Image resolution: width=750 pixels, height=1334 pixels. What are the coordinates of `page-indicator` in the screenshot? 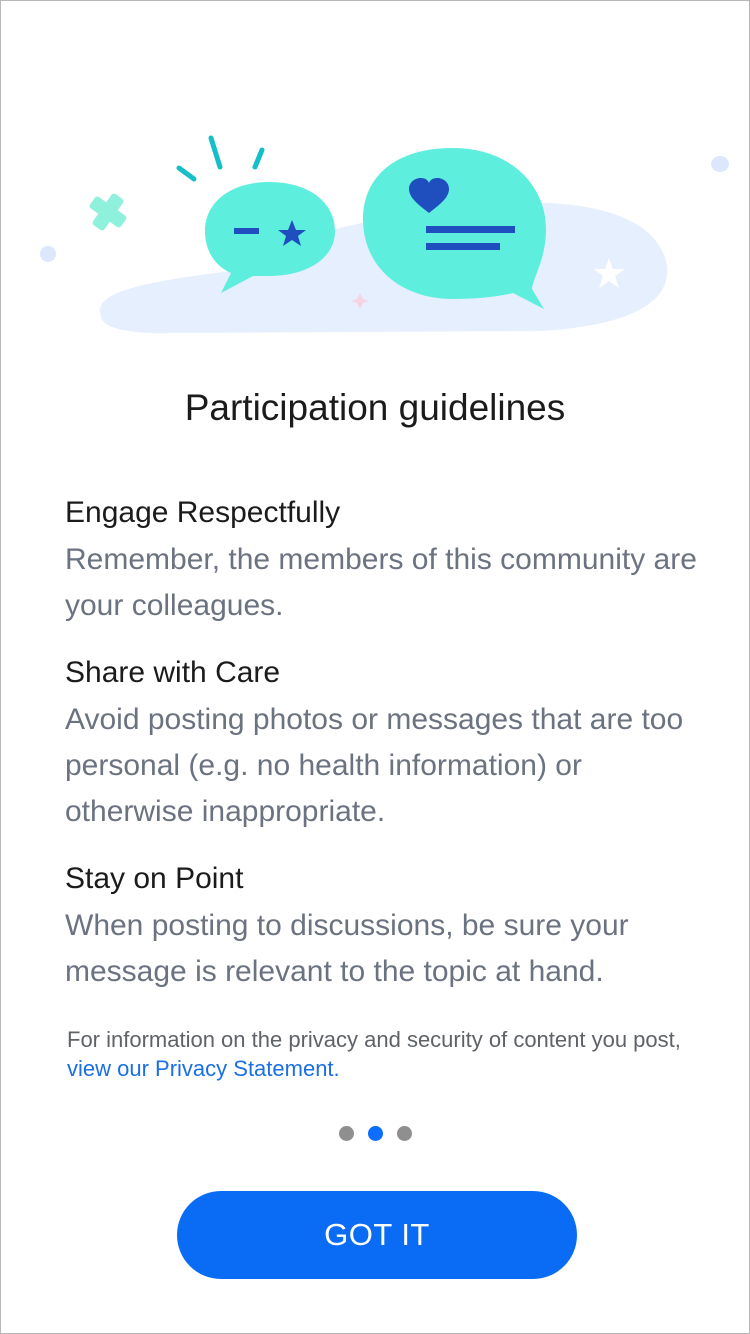 It's located at (375, 1133).